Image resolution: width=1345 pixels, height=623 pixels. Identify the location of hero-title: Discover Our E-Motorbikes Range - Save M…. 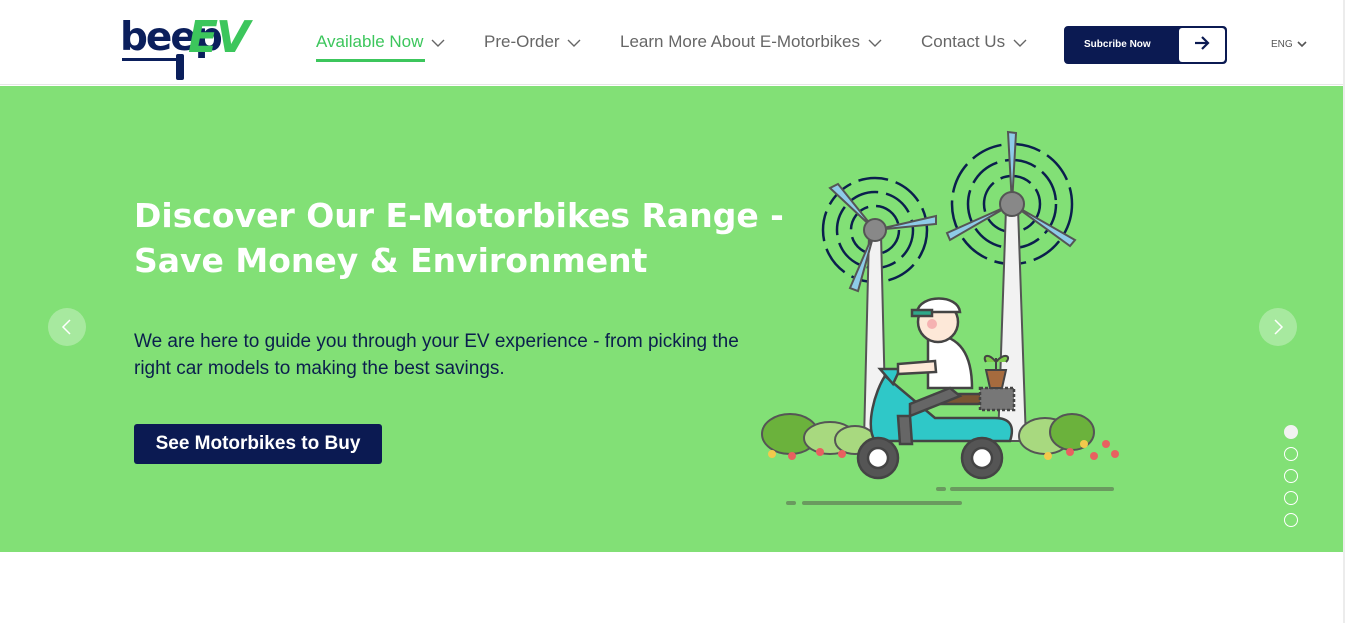
(459, 238).